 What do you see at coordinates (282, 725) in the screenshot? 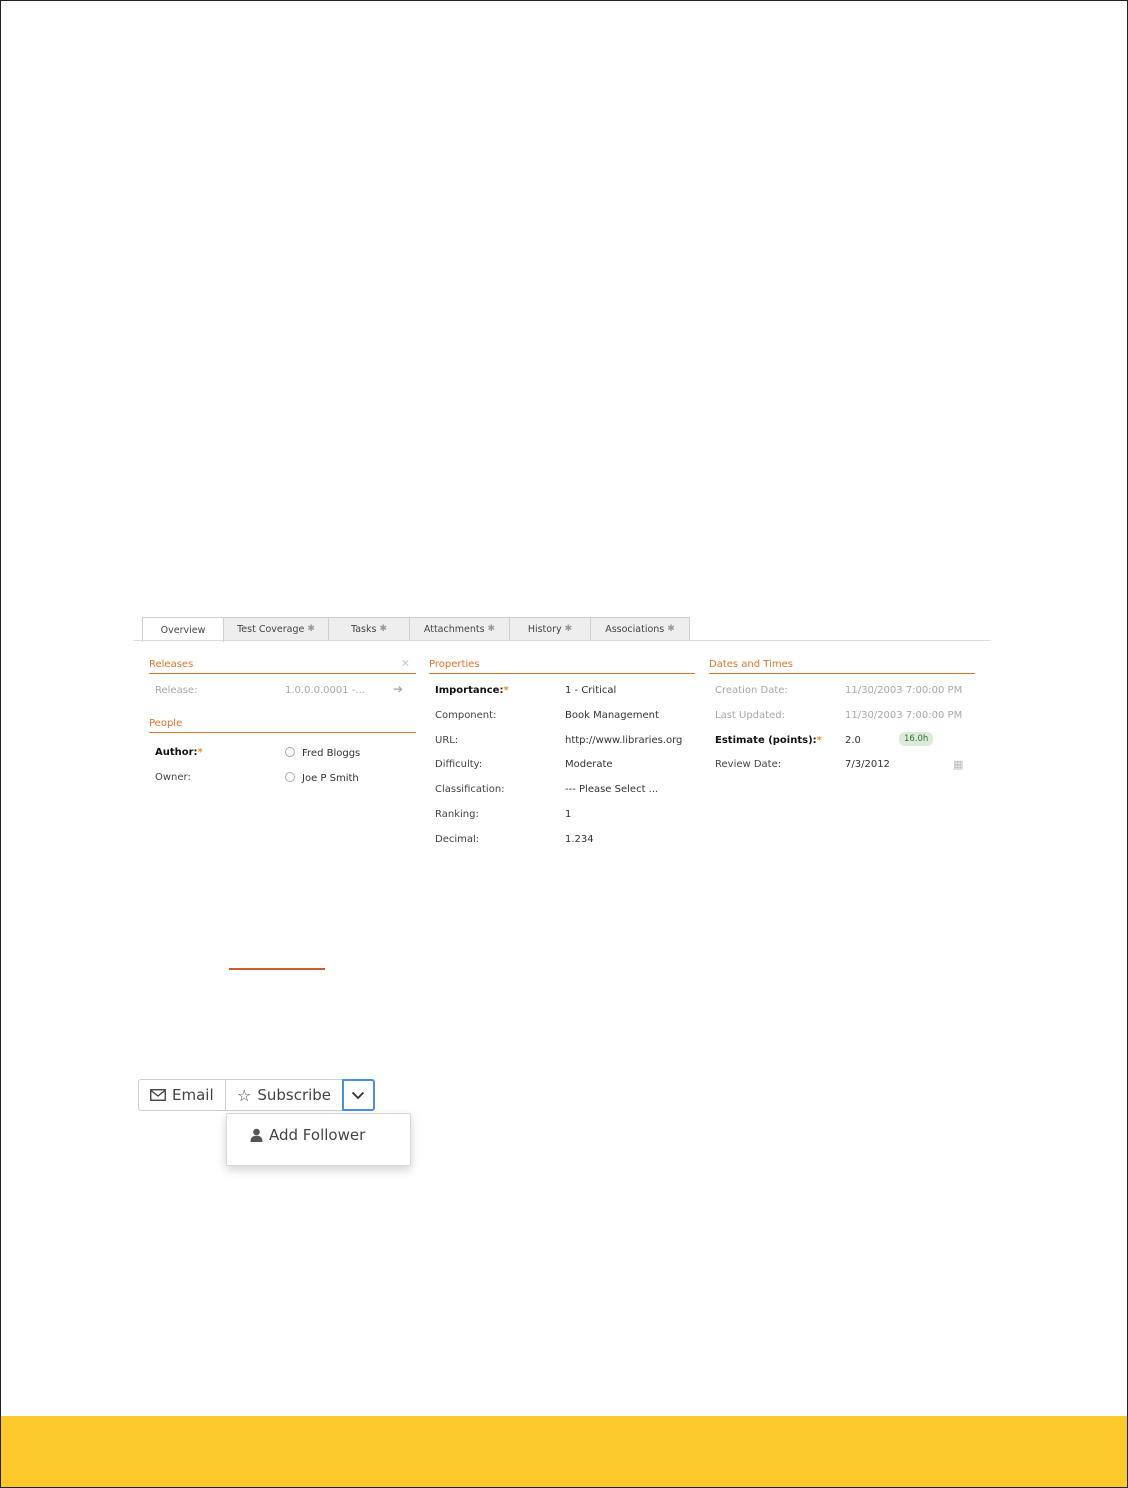
I see `people-section-title: People` at bounding box center [282, 725].